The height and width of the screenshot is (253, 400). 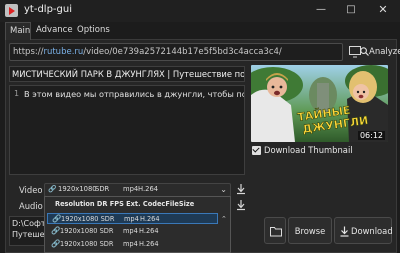 I want to click on header-dr: DR, so click(x=102, y=204).